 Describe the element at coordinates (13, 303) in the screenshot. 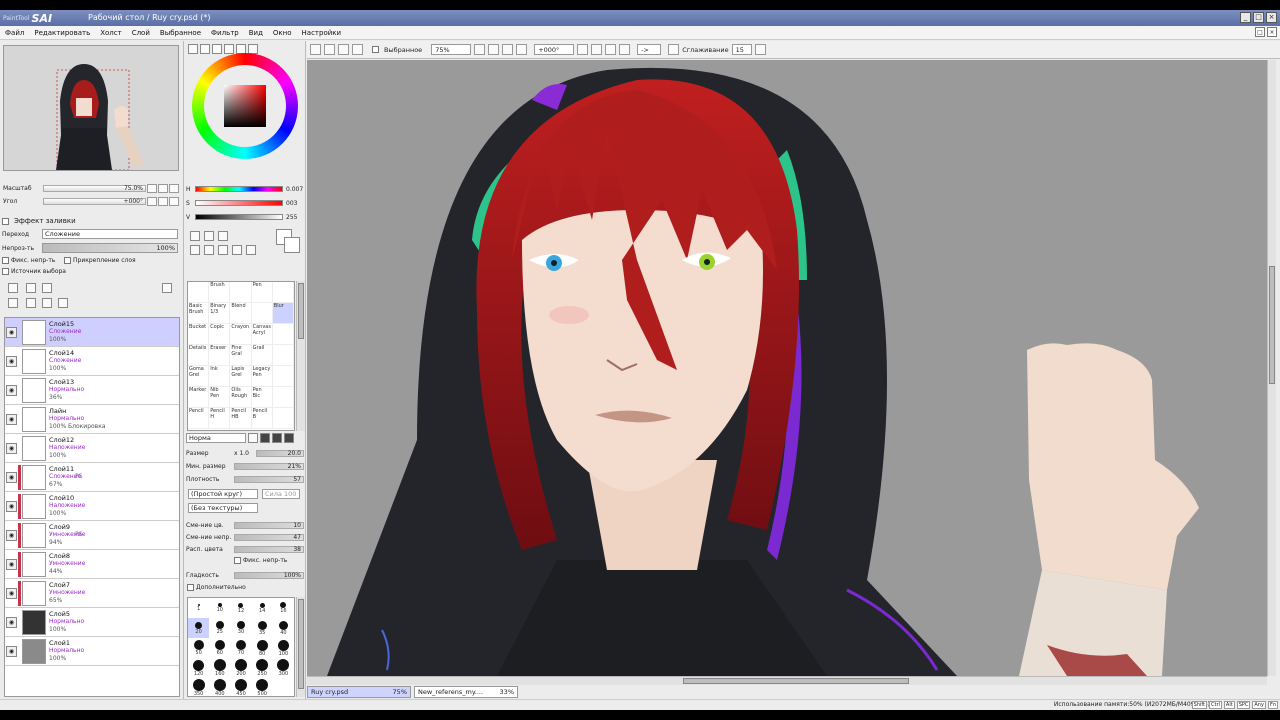

I see `transfer-down-icon` at that location.